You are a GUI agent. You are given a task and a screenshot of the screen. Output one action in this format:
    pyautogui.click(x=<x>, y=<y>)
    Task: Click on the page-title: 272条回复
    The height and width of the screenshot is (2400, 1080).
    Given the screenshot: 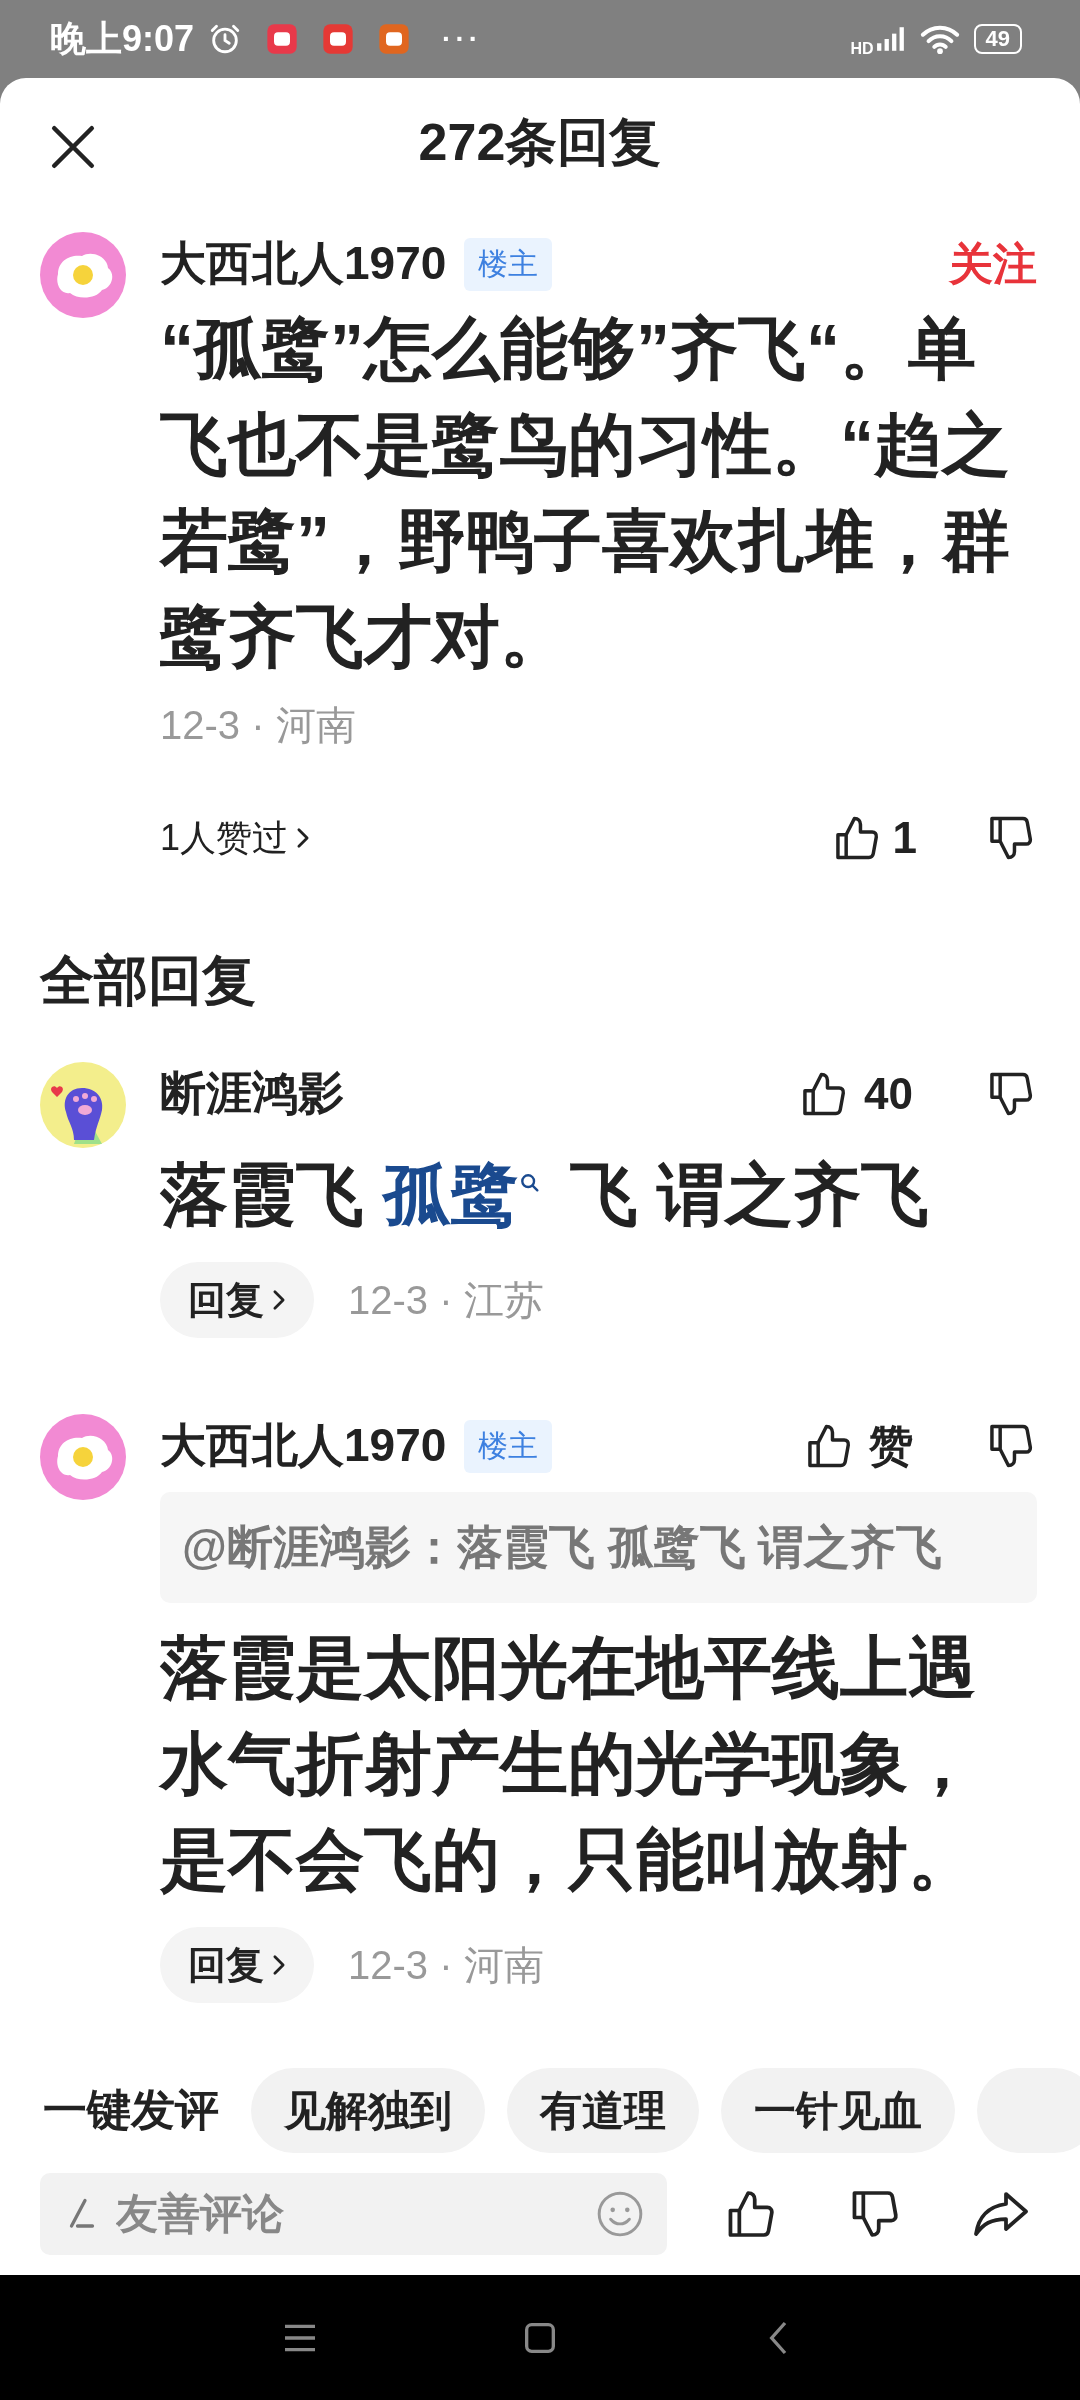 What is the action you would take?
    pyautogui.click(x=540, y=142)
    